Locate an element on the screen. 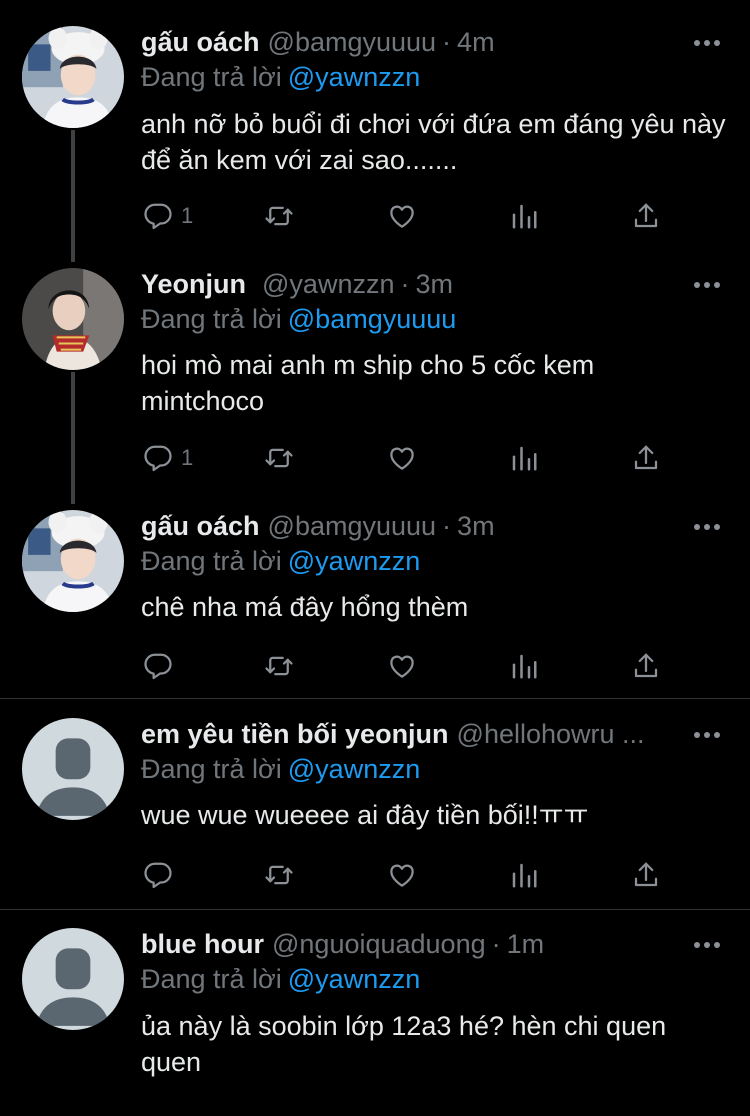  display-name: Yeonjun is located at coordinates (193, 284).